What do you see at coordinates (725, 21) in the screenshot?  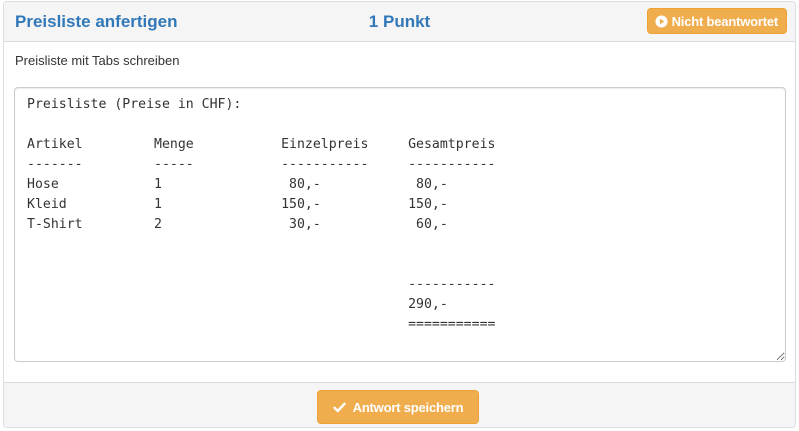 I see `status-label: Nicht beantwortet` at bounding box center [725, 21].